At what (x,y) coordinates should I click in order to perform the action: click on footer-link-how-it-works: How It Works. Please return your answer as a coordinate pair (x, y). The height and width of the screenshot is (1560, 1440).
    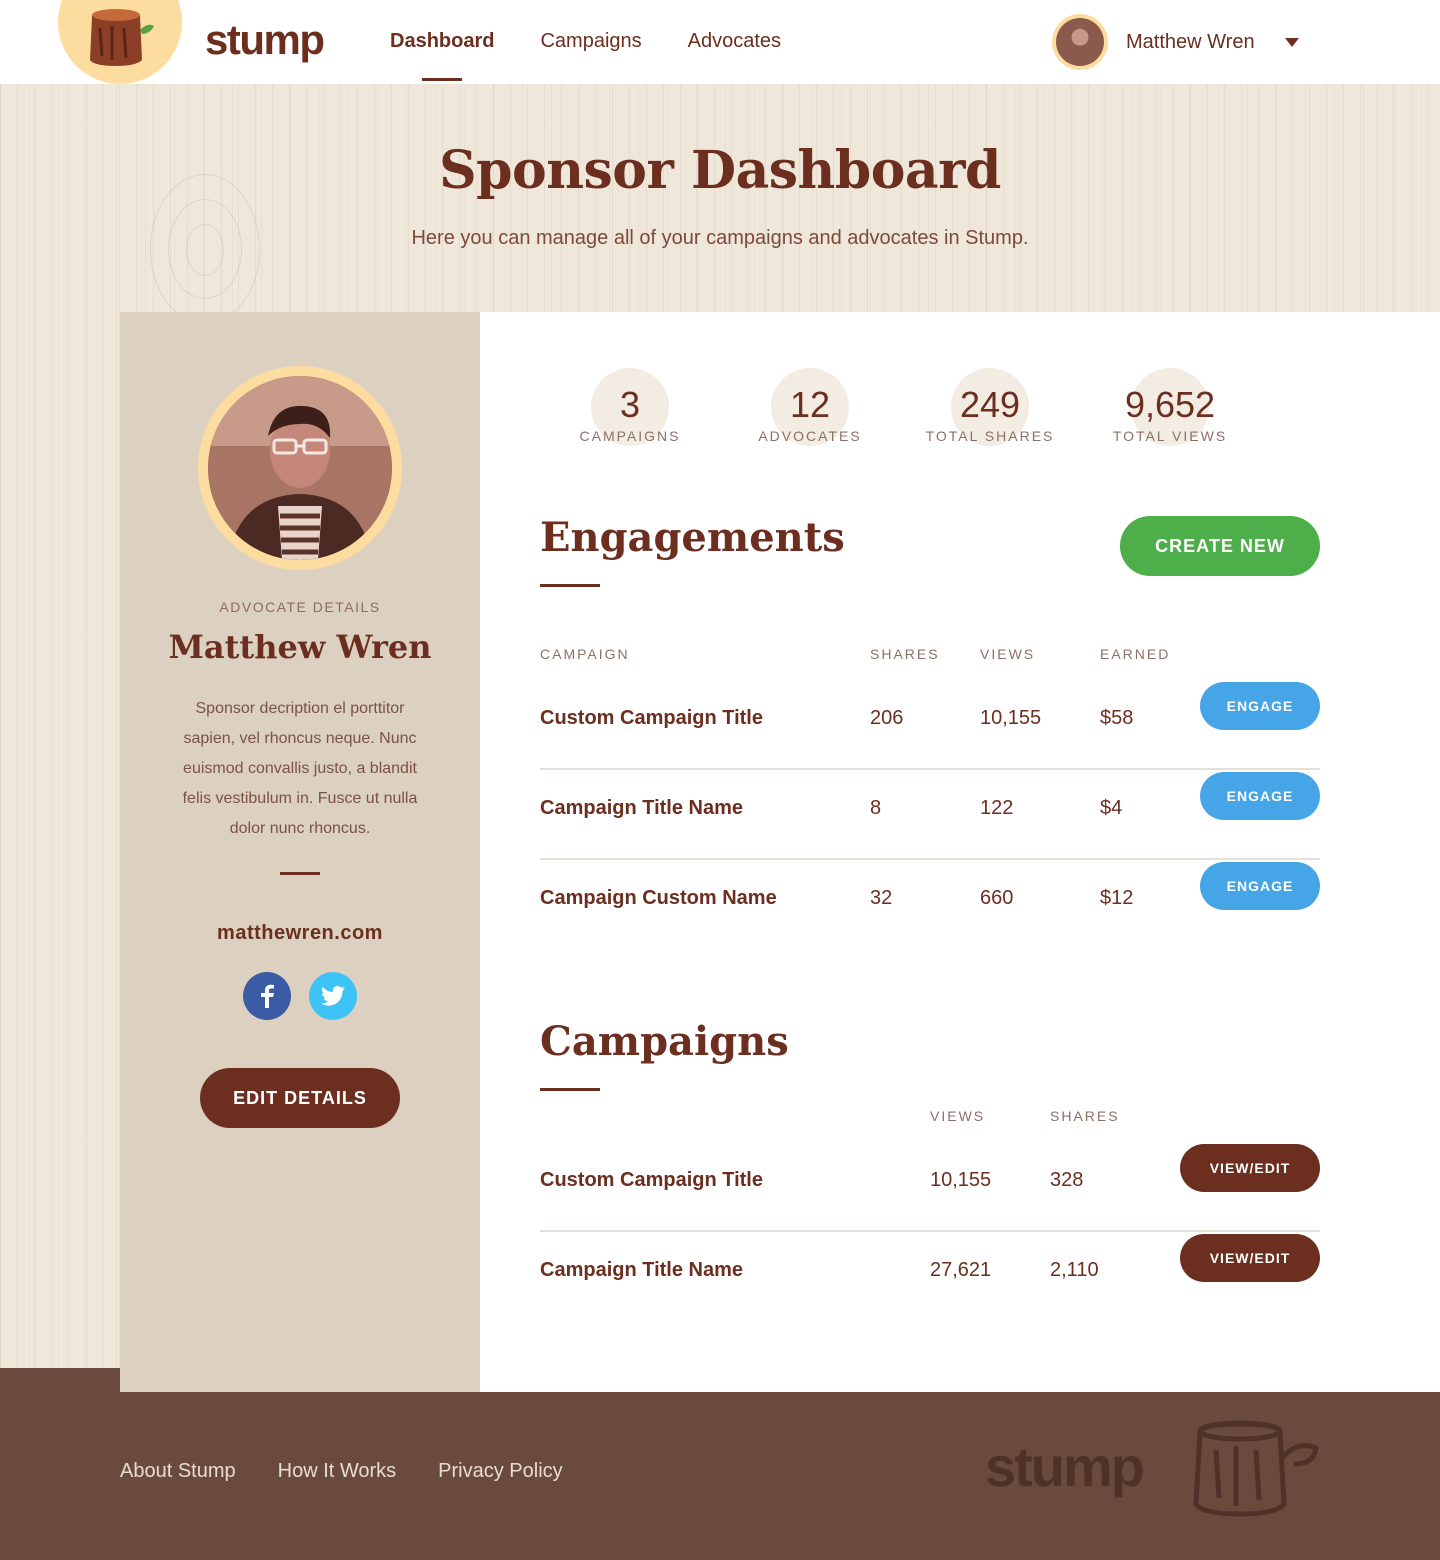
    Looking at the image, I should click on (337, 1471).